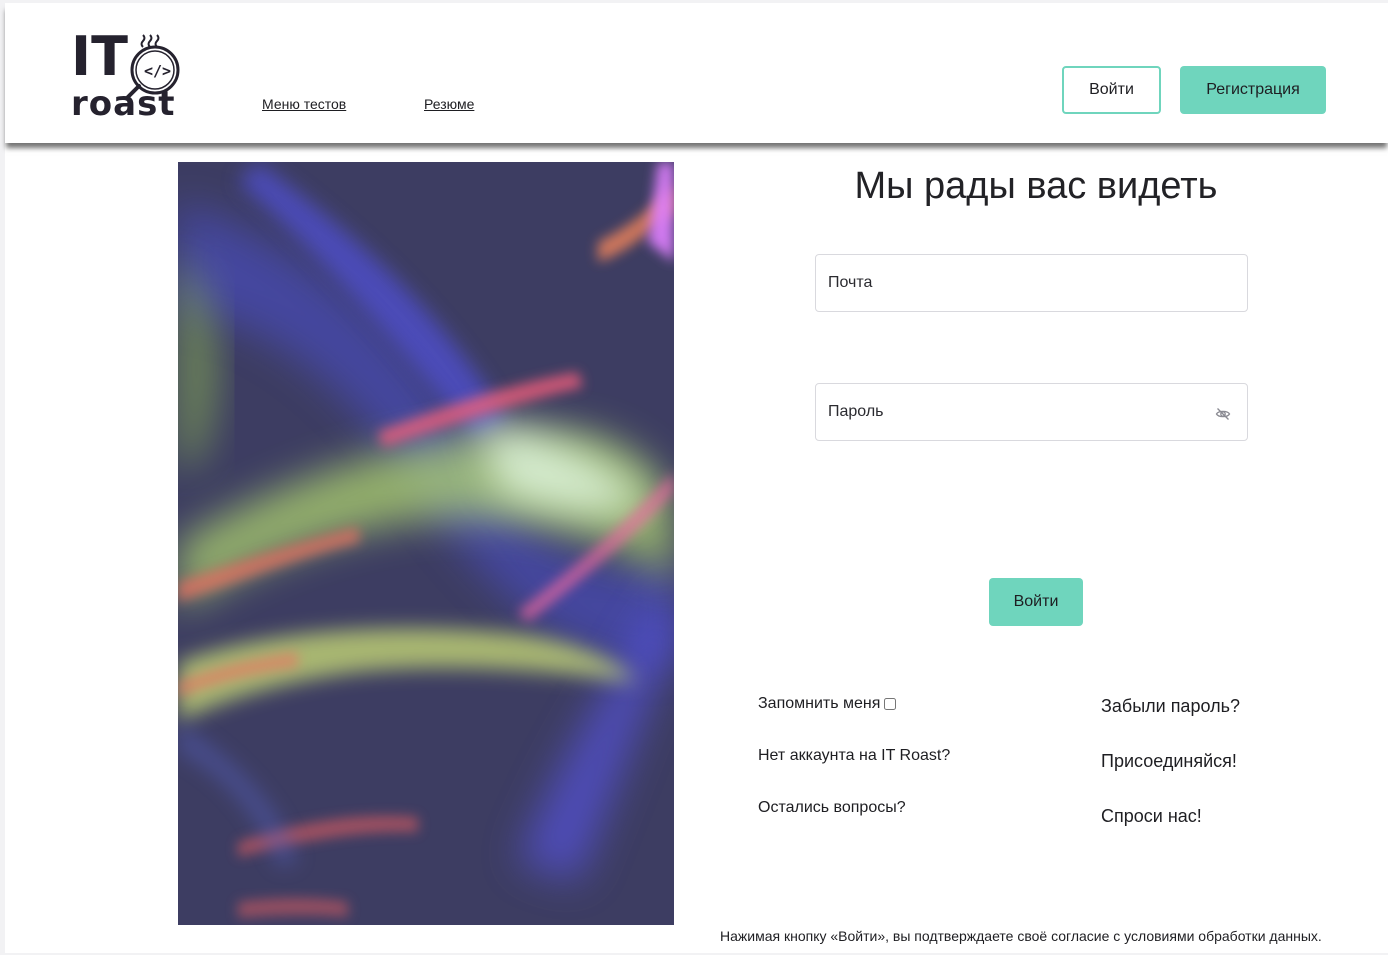  I want to click on password-field-wrapper, so click(1031, 412).